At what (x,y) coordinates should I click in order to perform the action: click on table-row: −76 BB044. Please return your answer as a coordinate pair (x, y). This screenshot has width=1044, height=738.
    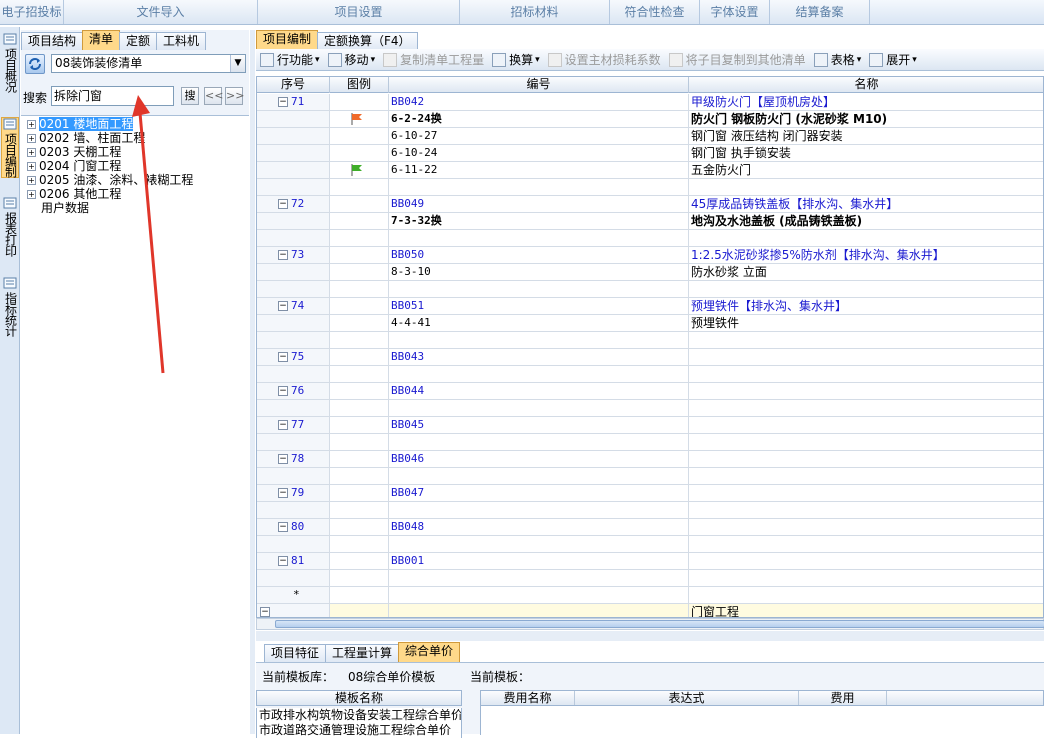
    Looking at the image, I should click on (650, 391).